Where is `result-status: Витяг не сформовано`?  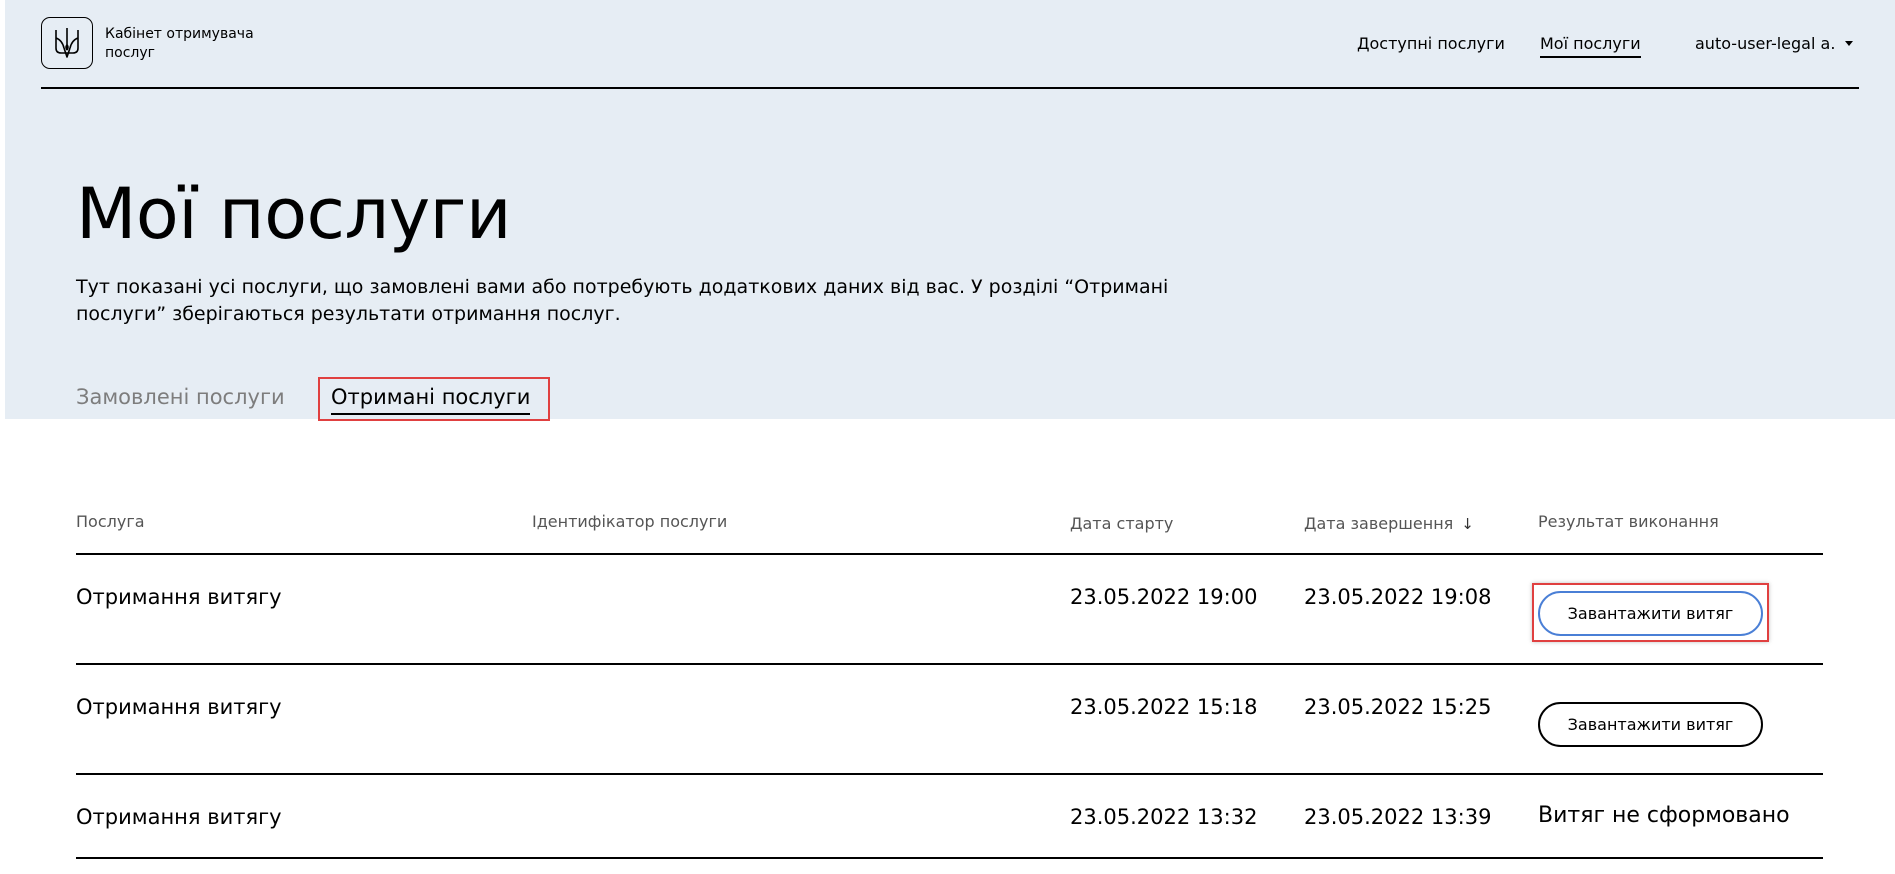 result-status: Витяг не сформовано is located at coordinates (1664, 815).